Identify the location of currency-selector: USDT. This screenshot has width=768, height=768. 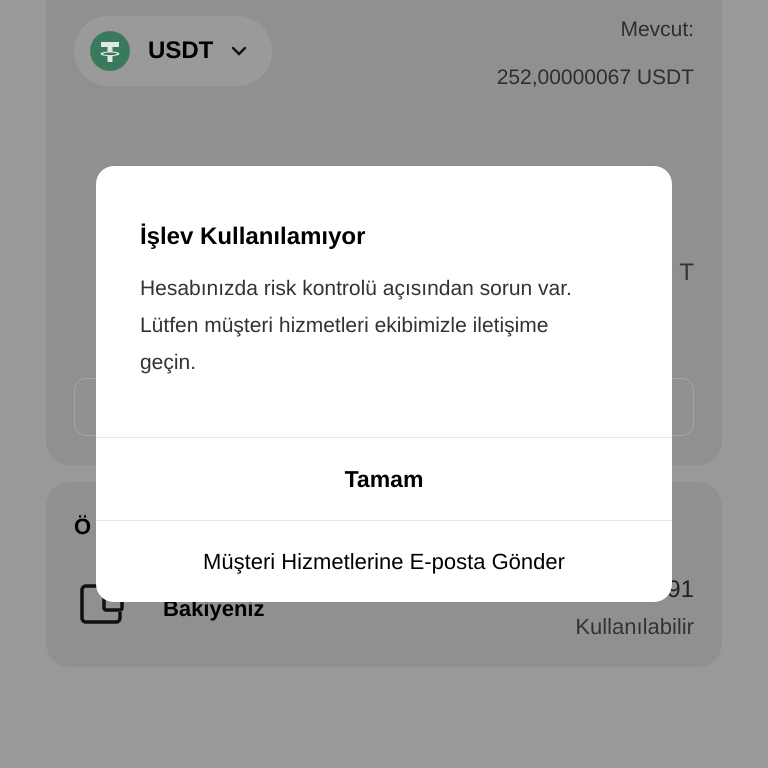
(173, 51).